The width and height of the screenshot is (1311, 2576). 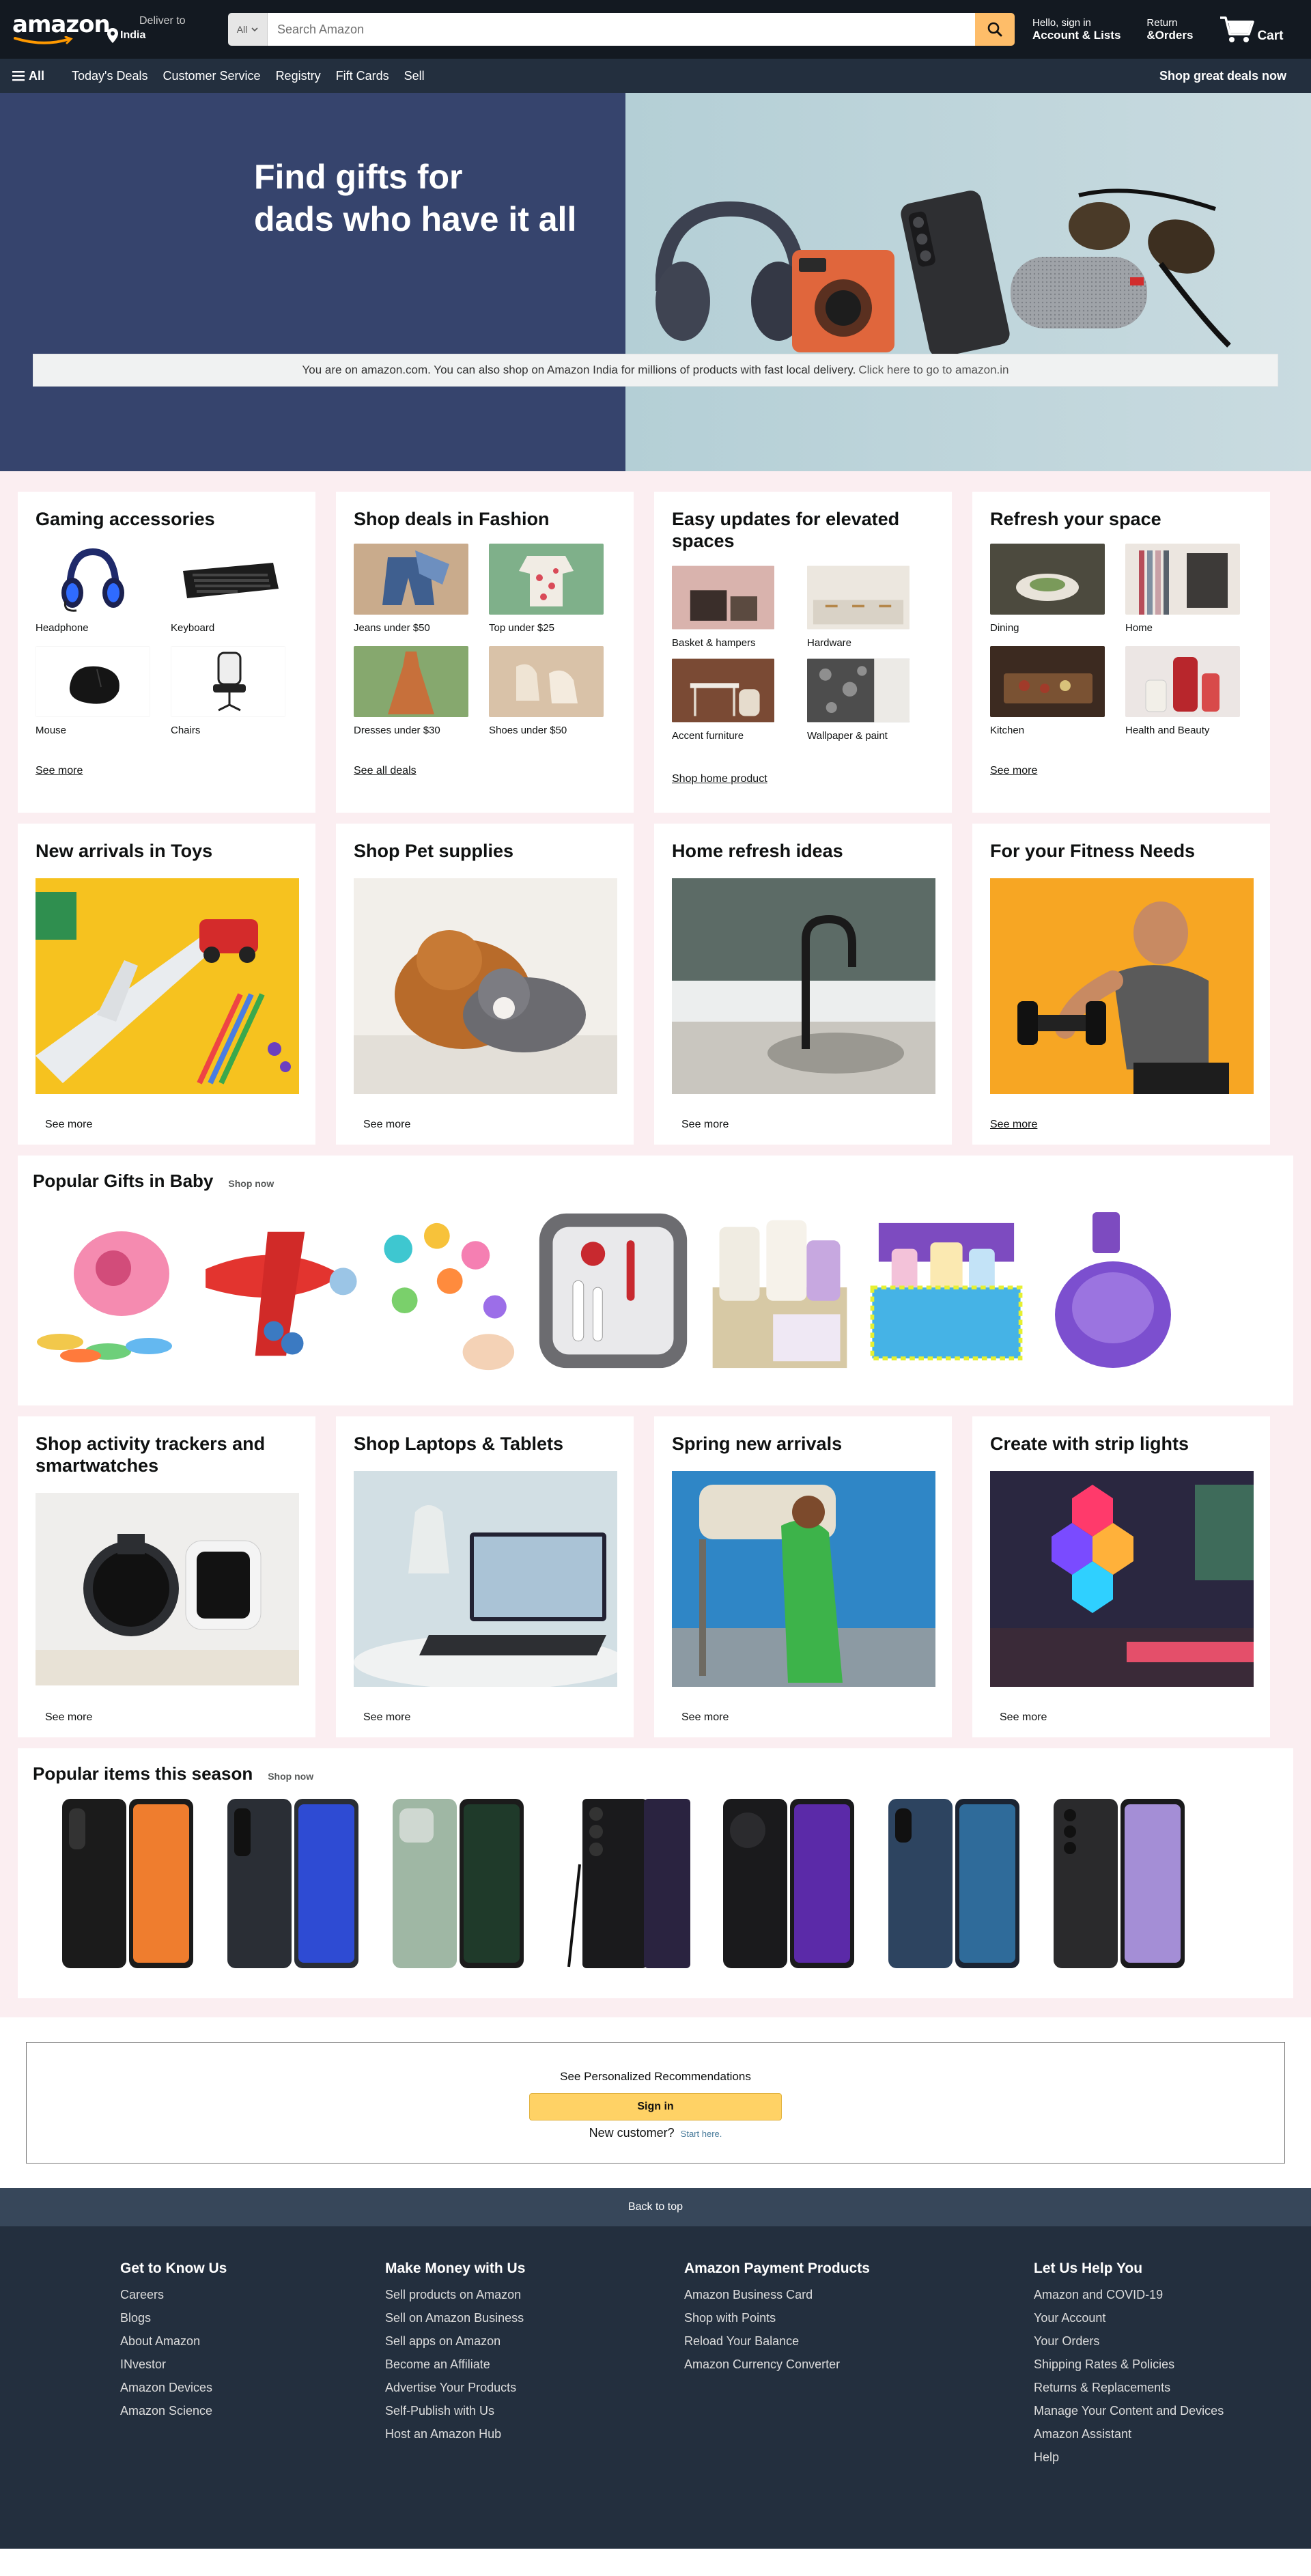 I want to click on tile-tops: Top under $25, so click(x=547, y=589).